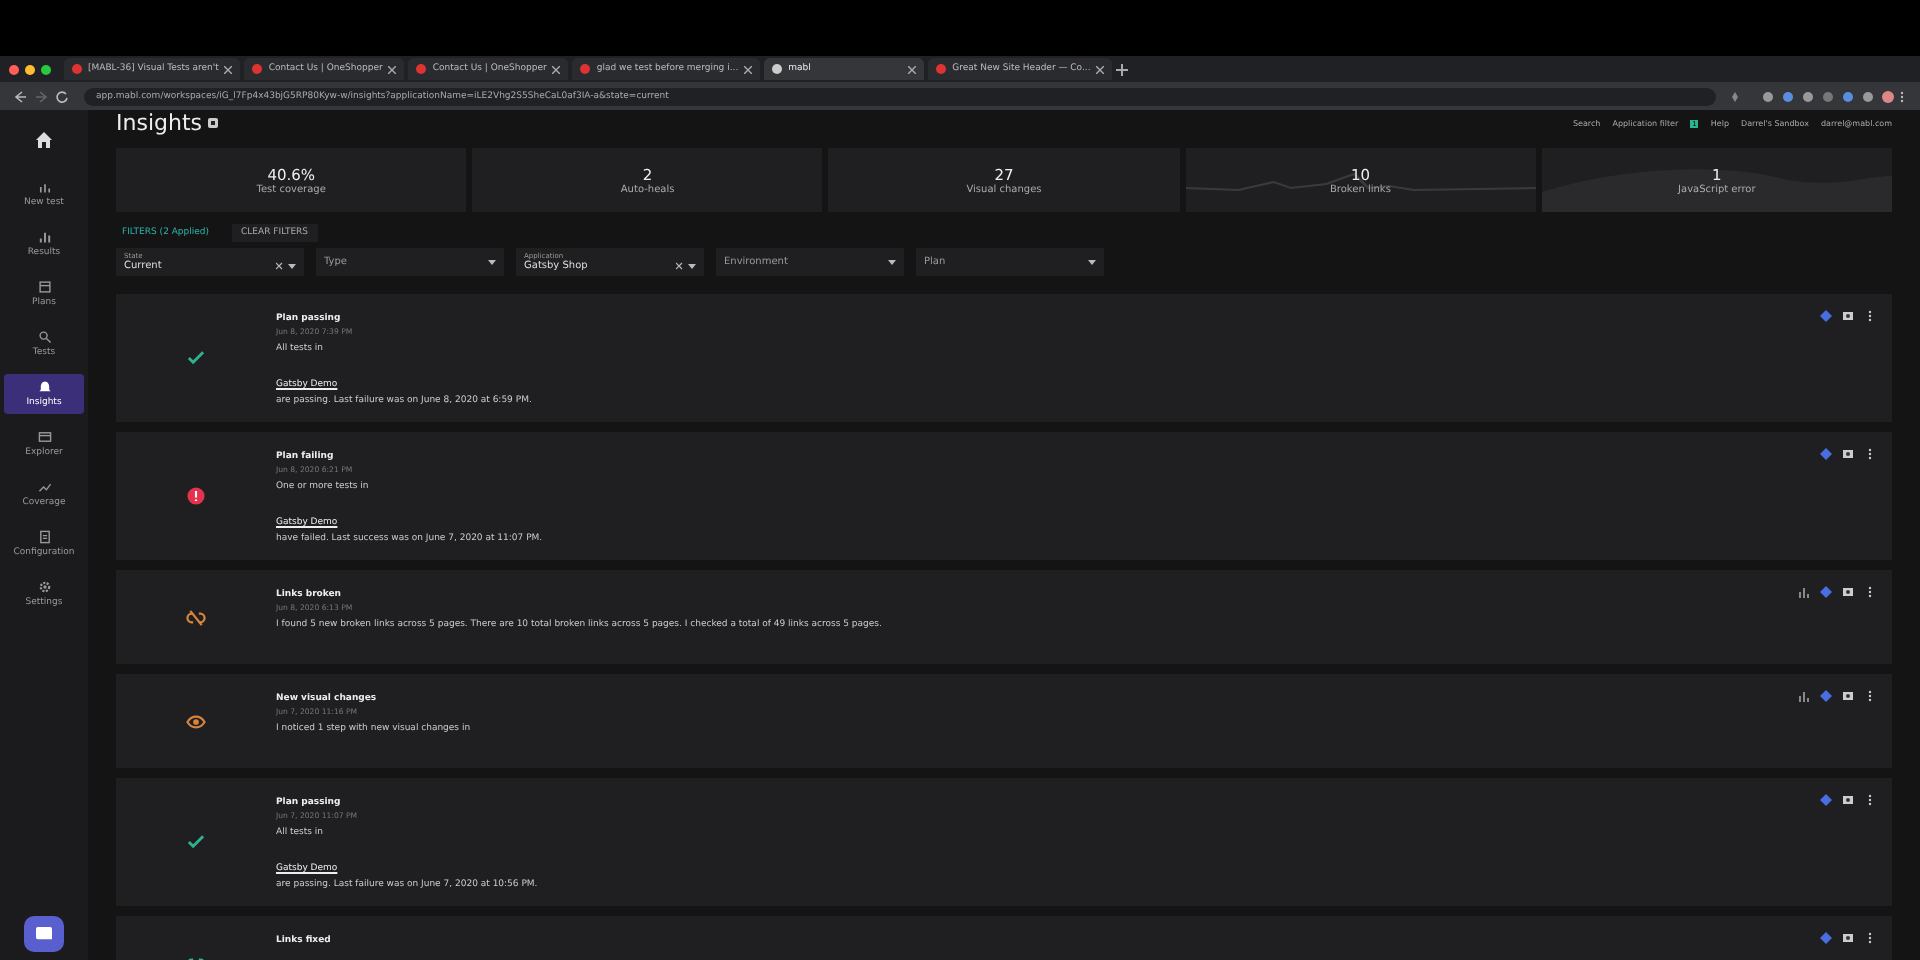 The width and height of the screenshot is (1920, 960). Describe the element at coordinates (1818, 96) in the screenshot. I see `extension-icons-drawing` at that location.